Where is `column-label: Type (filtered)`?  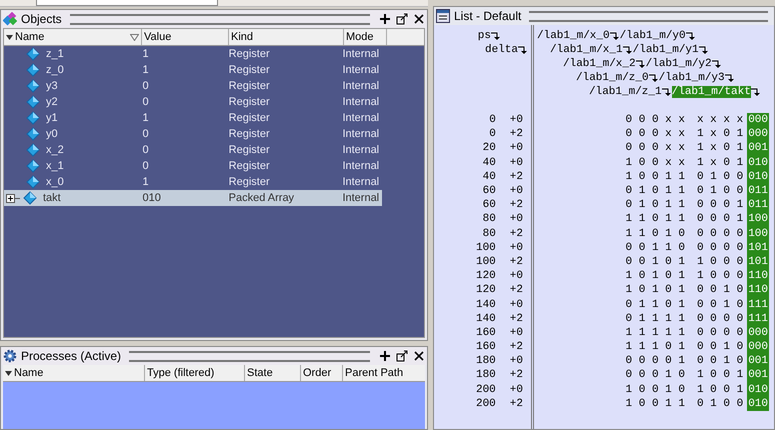 column-label: Type (filtered) is located at coordinates (180, 373).